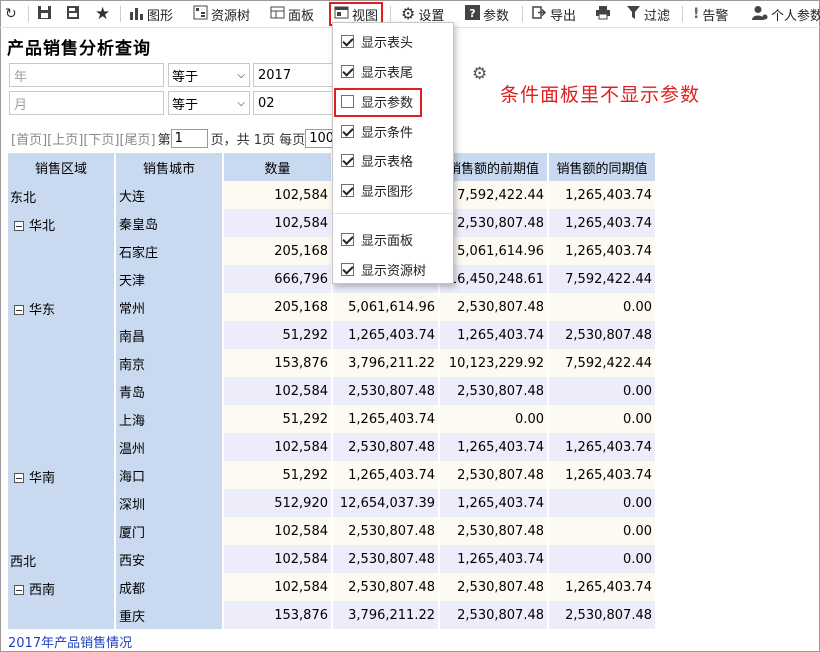 Image resolution: width=820 pixels, height=652 pixels. I want to click on menu-item-label: 显示图形, so click(387, 192).